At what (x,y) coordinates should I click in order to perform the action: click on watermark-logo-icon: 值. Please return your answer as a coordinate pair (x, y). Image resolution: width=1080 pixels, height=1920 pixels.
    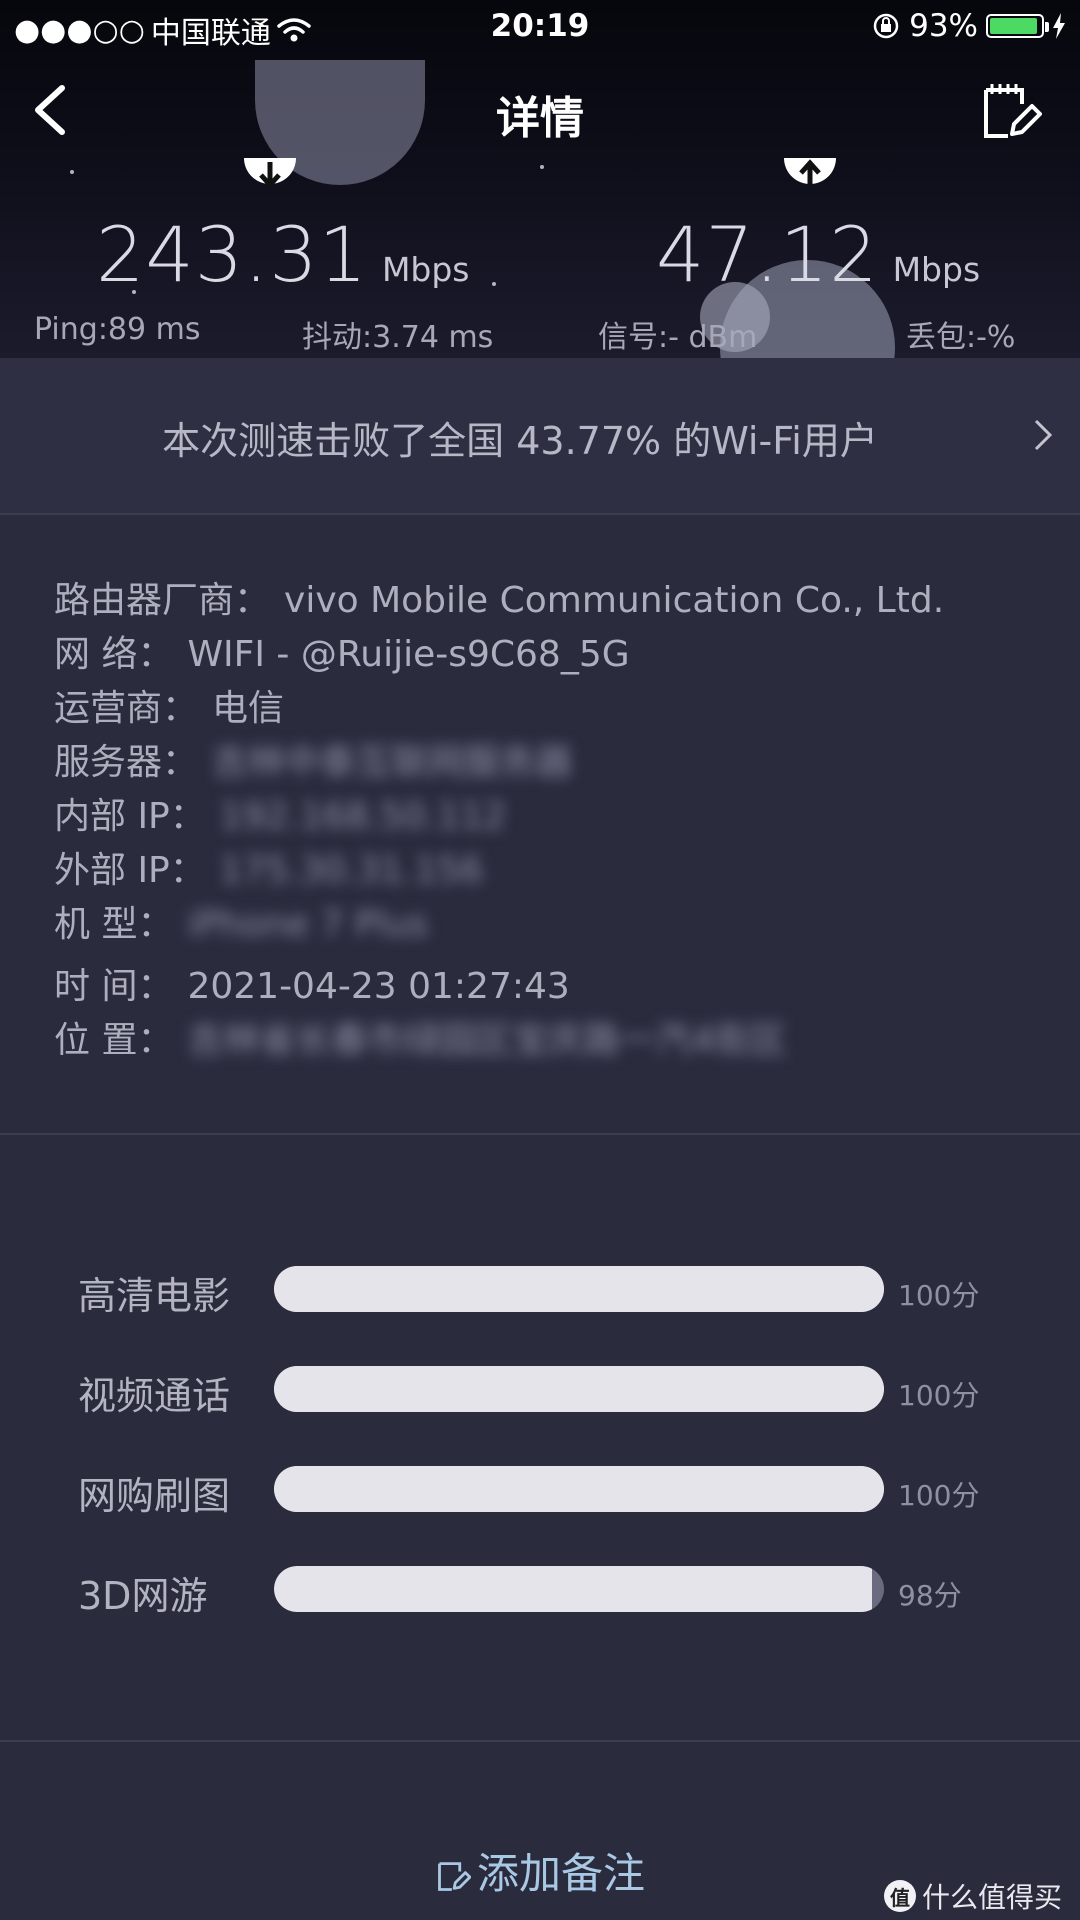
    Looking at the image, I should click on (899, 1896).